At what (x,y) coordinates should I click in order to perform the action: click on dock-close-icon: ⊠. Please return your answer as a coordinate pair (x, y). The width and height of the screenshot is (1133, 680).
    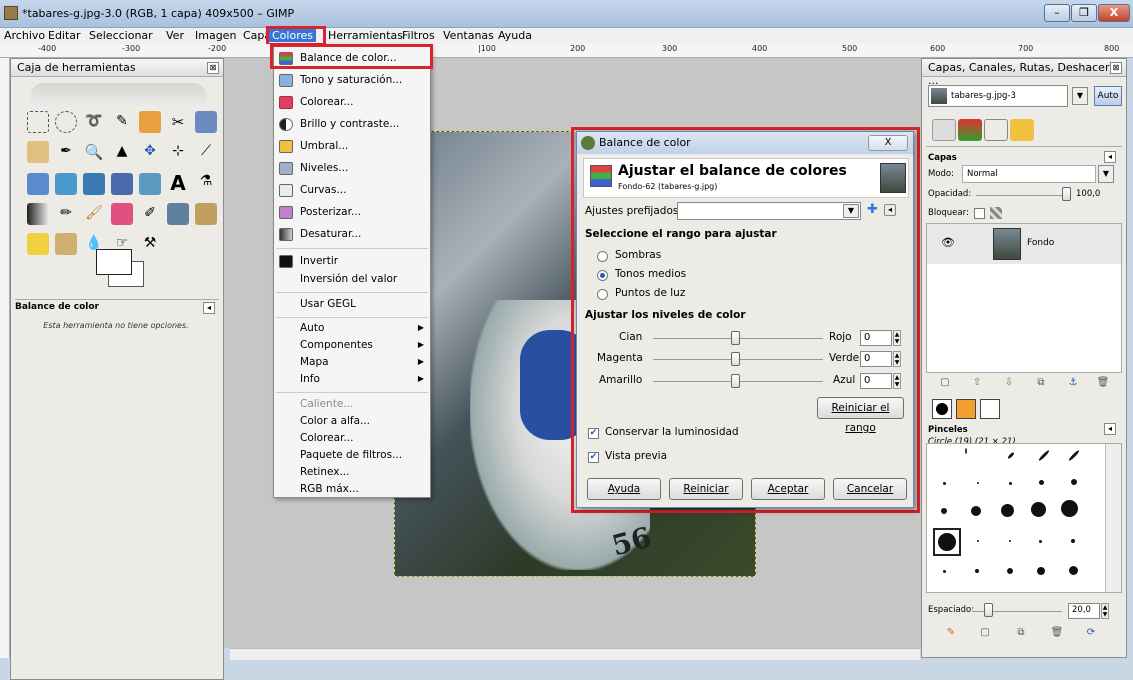
    Looking at the image, I should click on (1116, 68).